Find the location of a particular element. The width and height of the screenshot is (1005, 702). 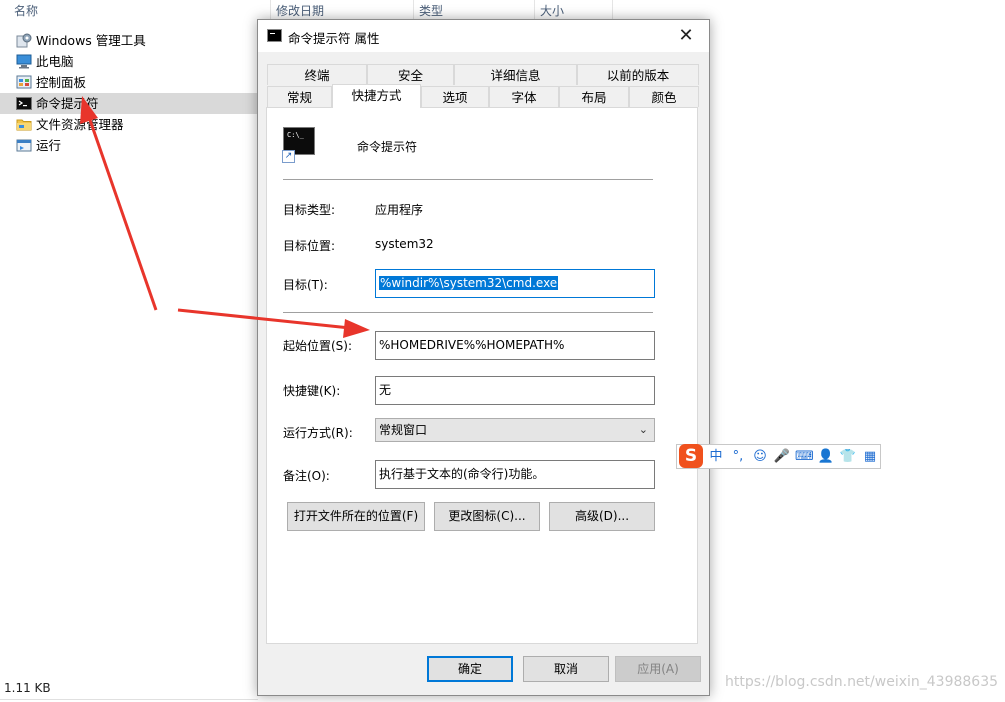

run-select: 常规窗口 ⌄ is located at coordinates (515, 430).